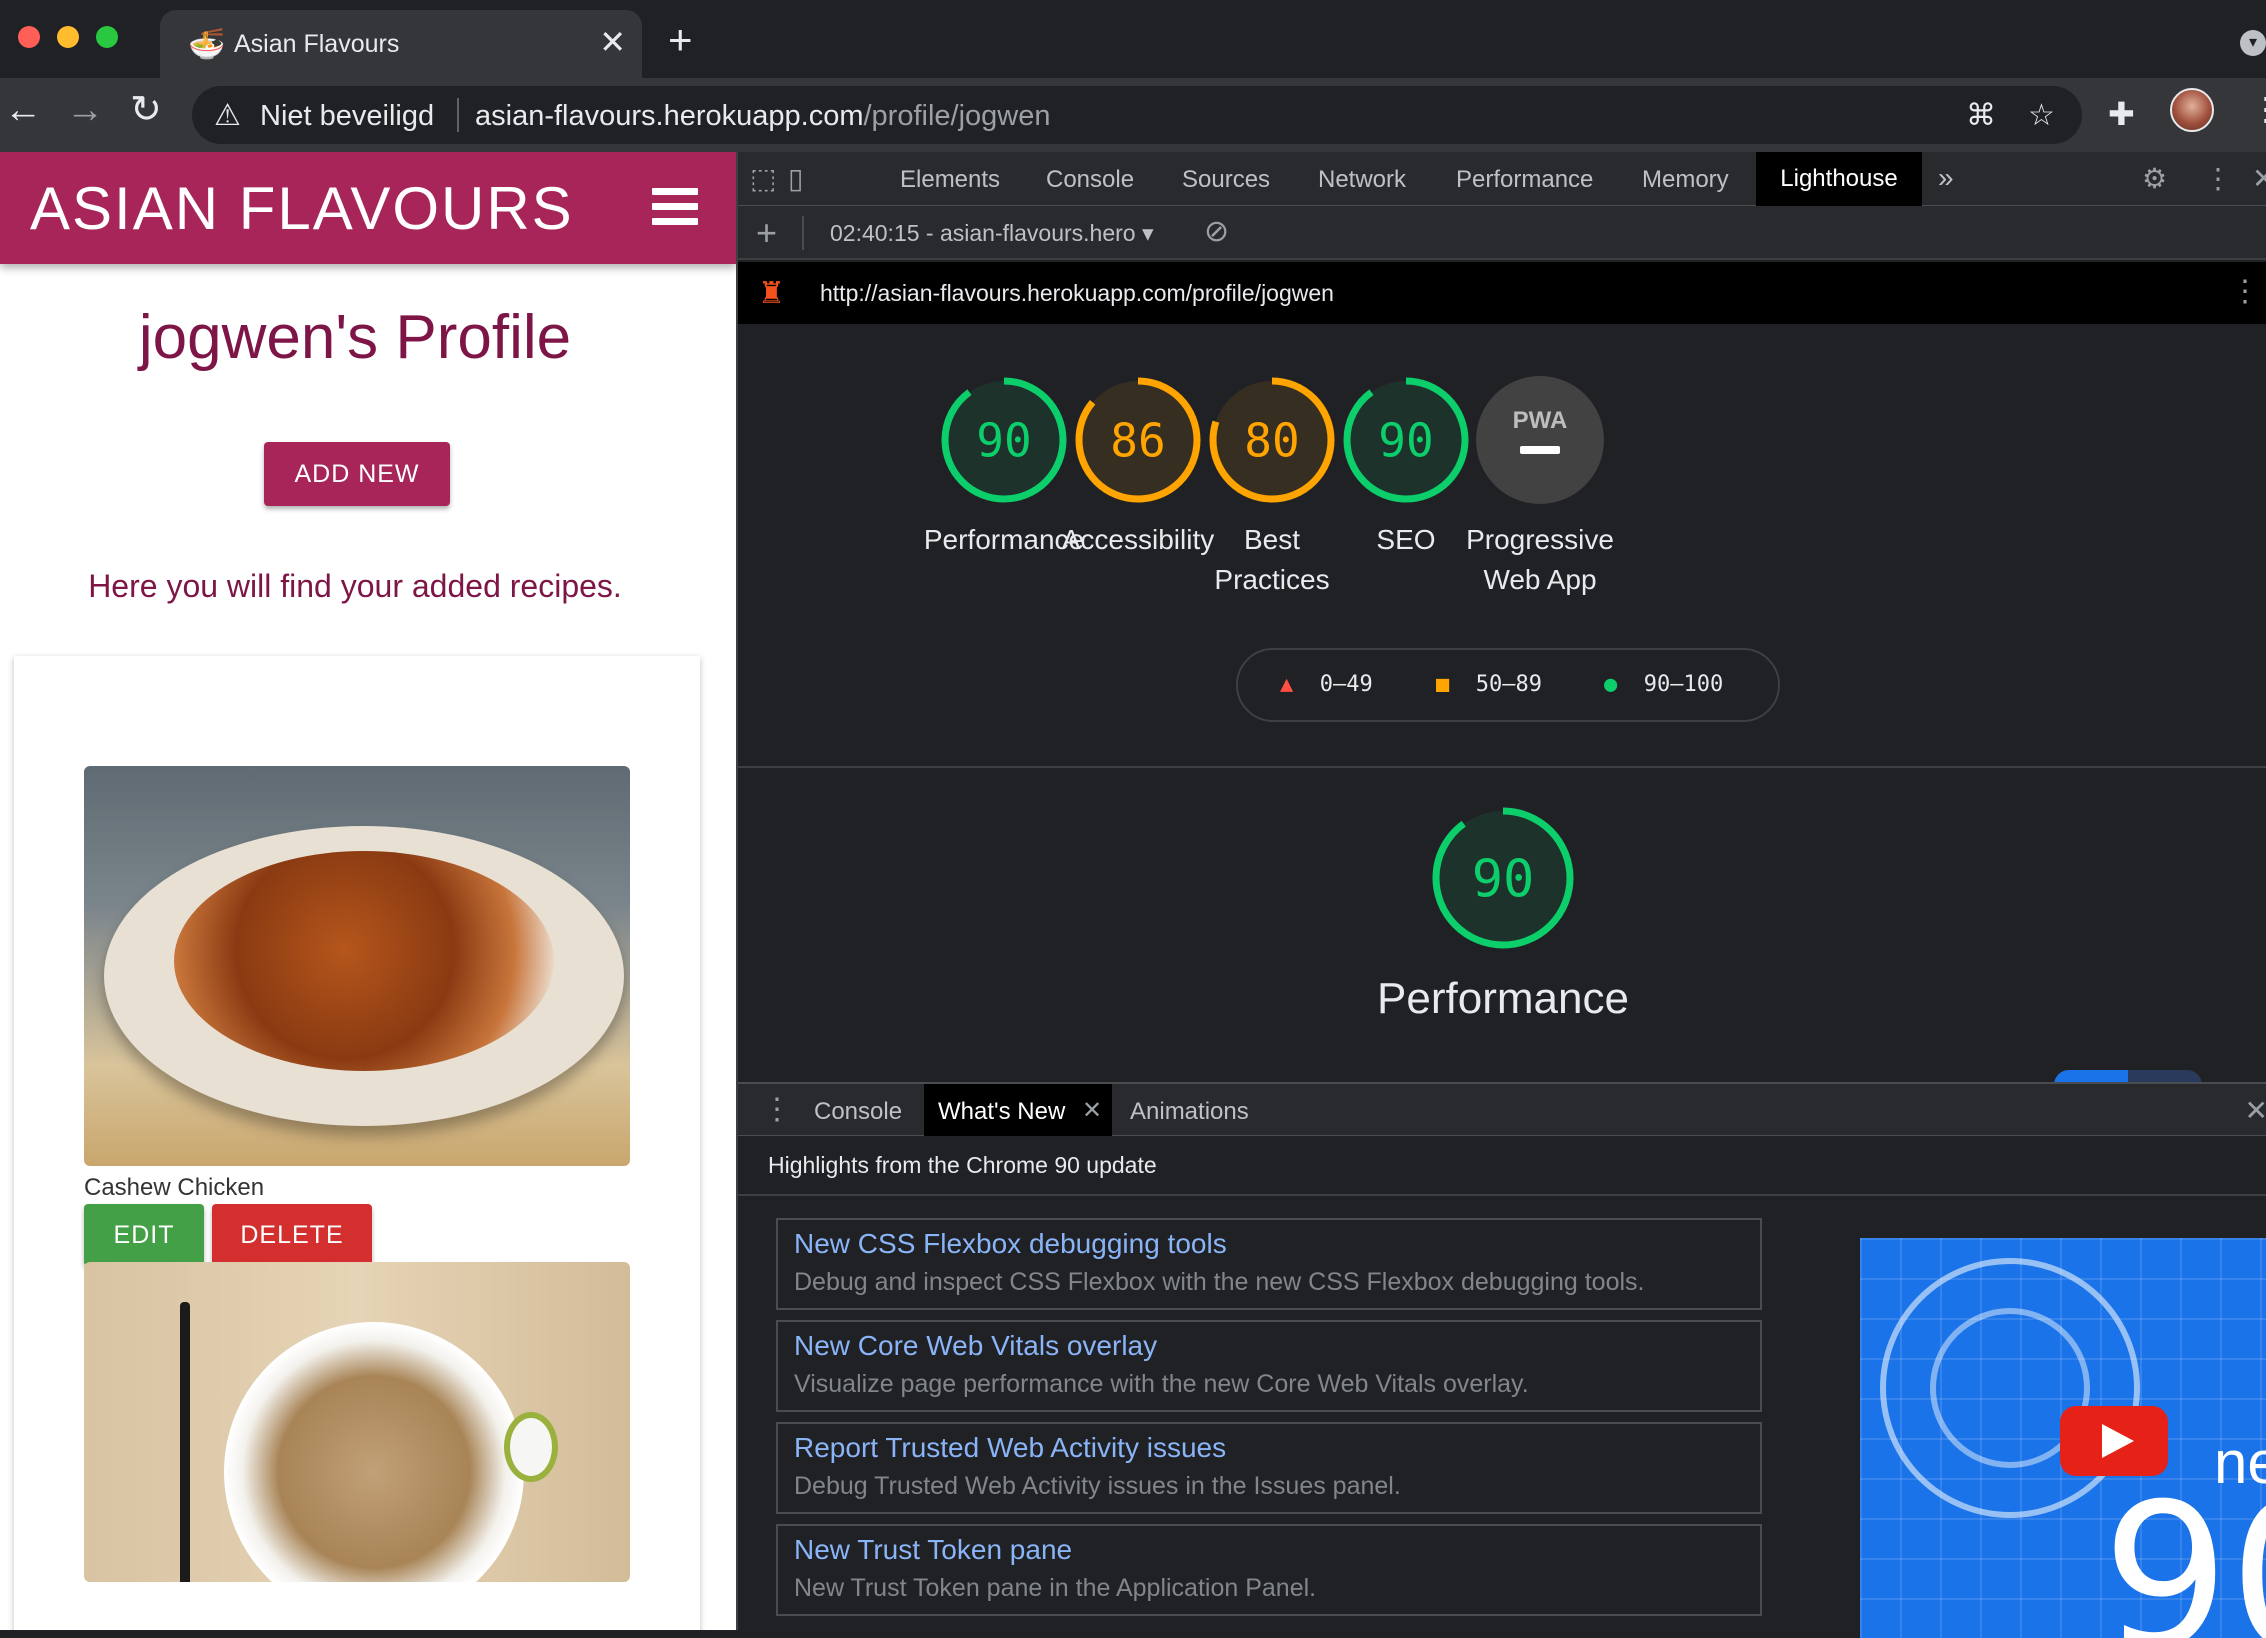 Image resolution: width=2266 pixels, height=1638 pixels. I want to click on close-devtools-icon: ✕, so click(2259, 178).